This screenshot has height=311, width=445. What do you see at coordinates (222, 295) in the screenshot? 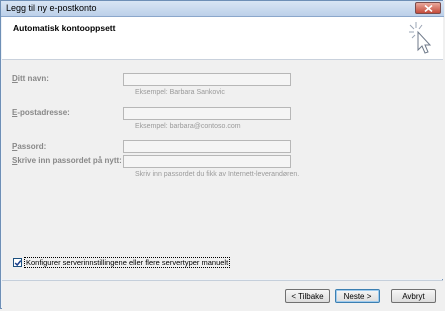
I see `button-bar: < Tilbake Neste > Avbryt` at bounding box center [222, 295].